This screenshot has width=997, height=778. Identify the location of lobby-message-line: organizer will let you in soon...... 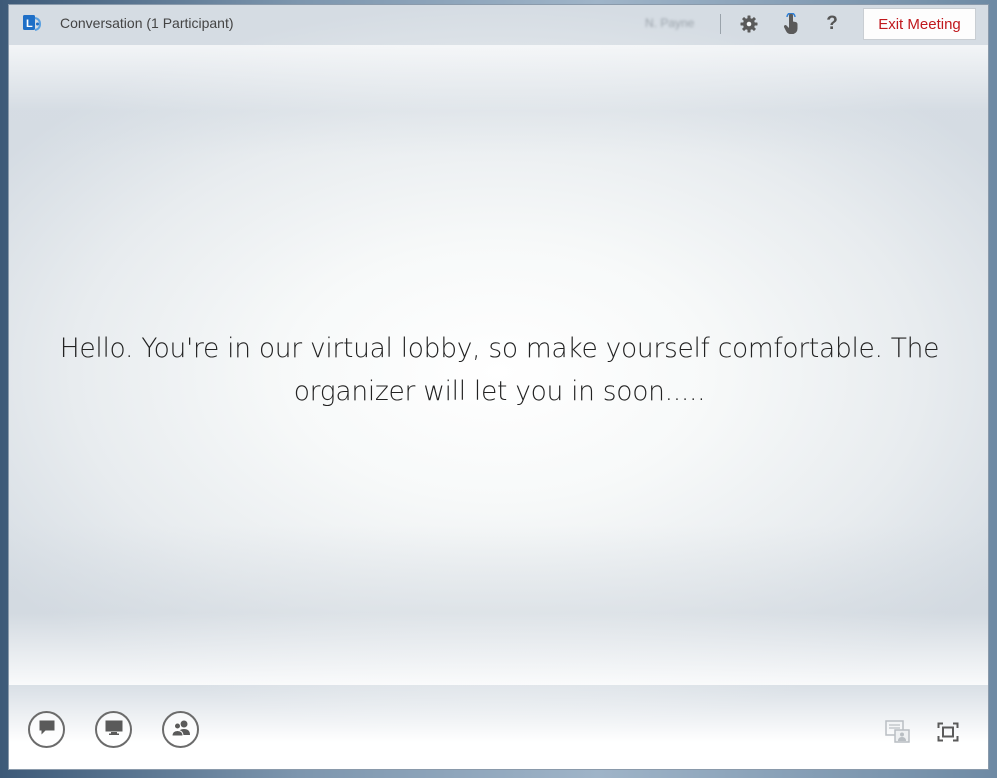
(499, 391).